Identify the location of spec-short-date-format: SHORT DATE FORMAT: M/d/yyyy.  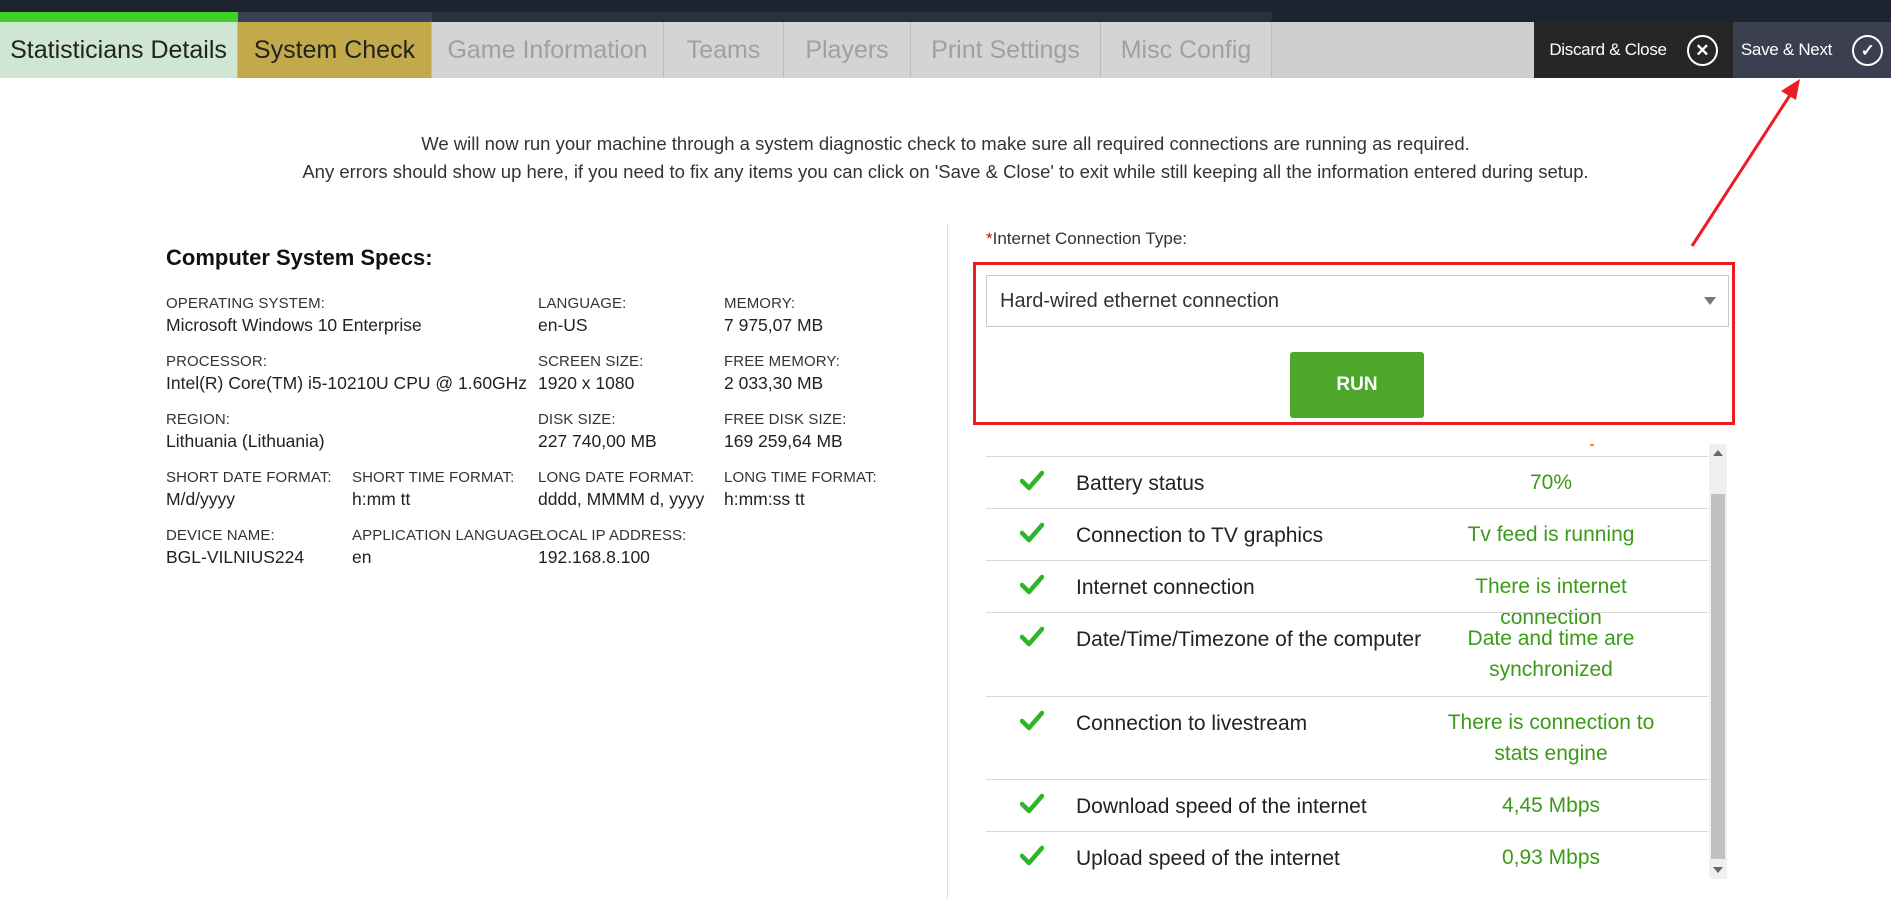
(249, 489).